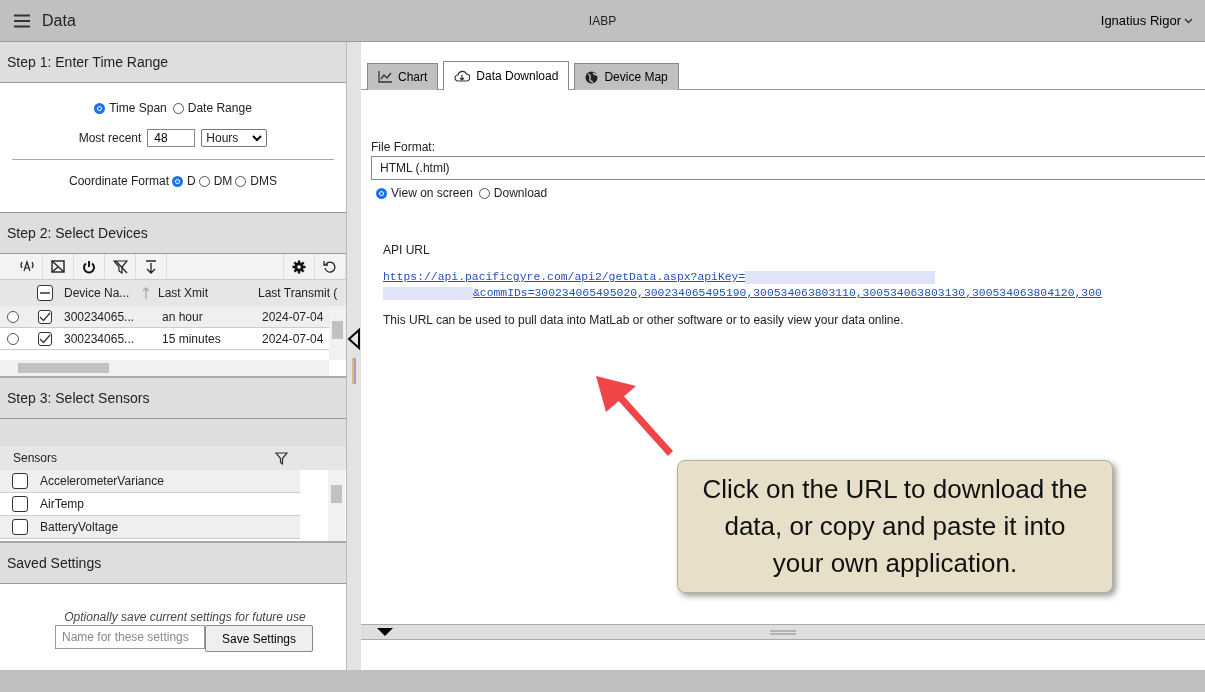 The image size is (1205, 692). I want to click on section-title: Step 1: Enter Time Range, so click(88, 62).